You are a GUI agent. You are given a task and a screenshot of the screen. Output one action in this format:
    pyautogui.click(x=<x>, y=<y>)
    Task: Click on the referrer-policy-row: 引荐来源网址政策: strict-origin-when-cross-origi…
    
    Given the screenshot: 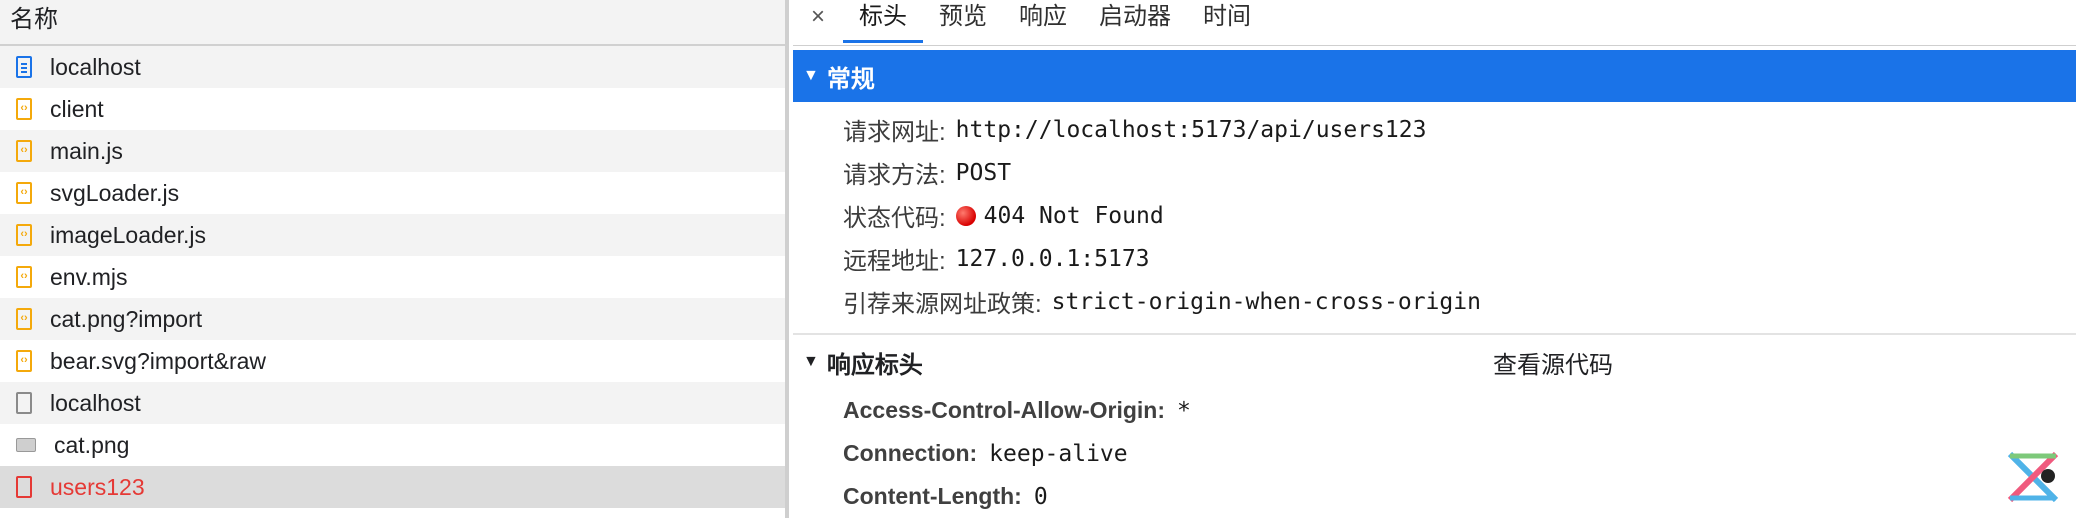 What is the action you would take?
    pyautogui.click(x=1434, y=301)
    